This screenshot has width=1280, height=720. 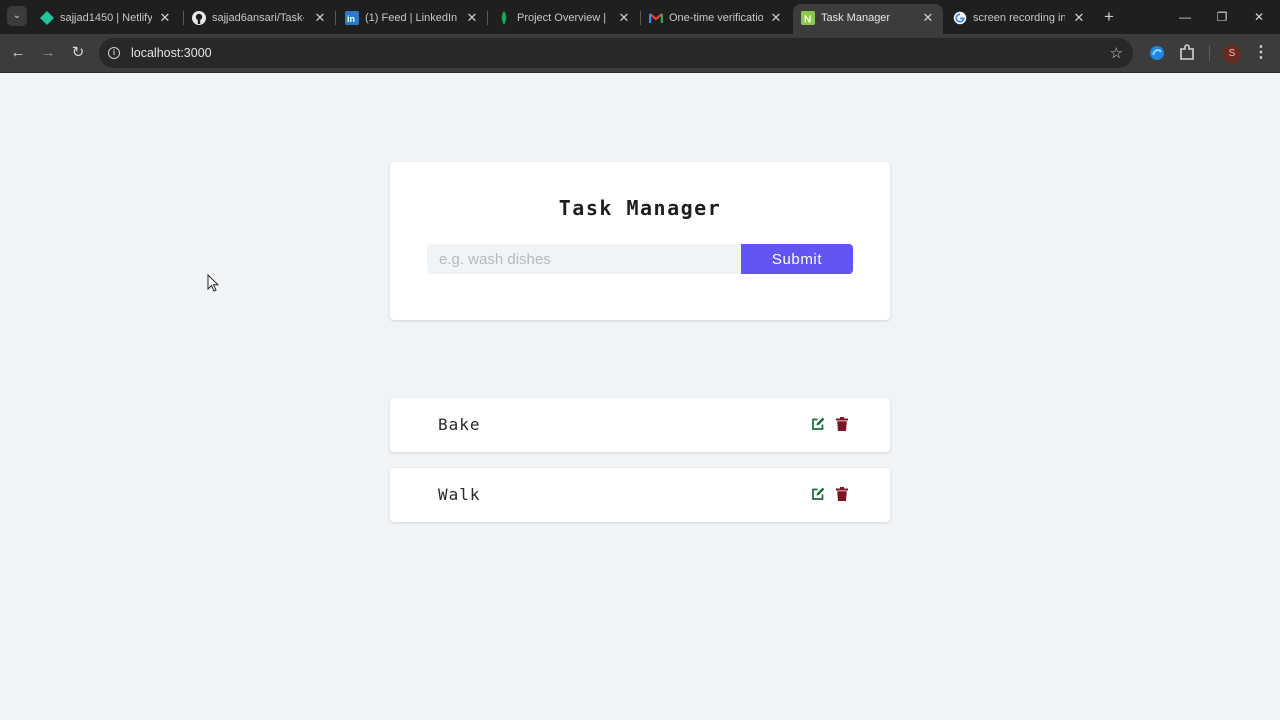 I want to click on mouse-cursor-icon, so click(x=213, y=283).